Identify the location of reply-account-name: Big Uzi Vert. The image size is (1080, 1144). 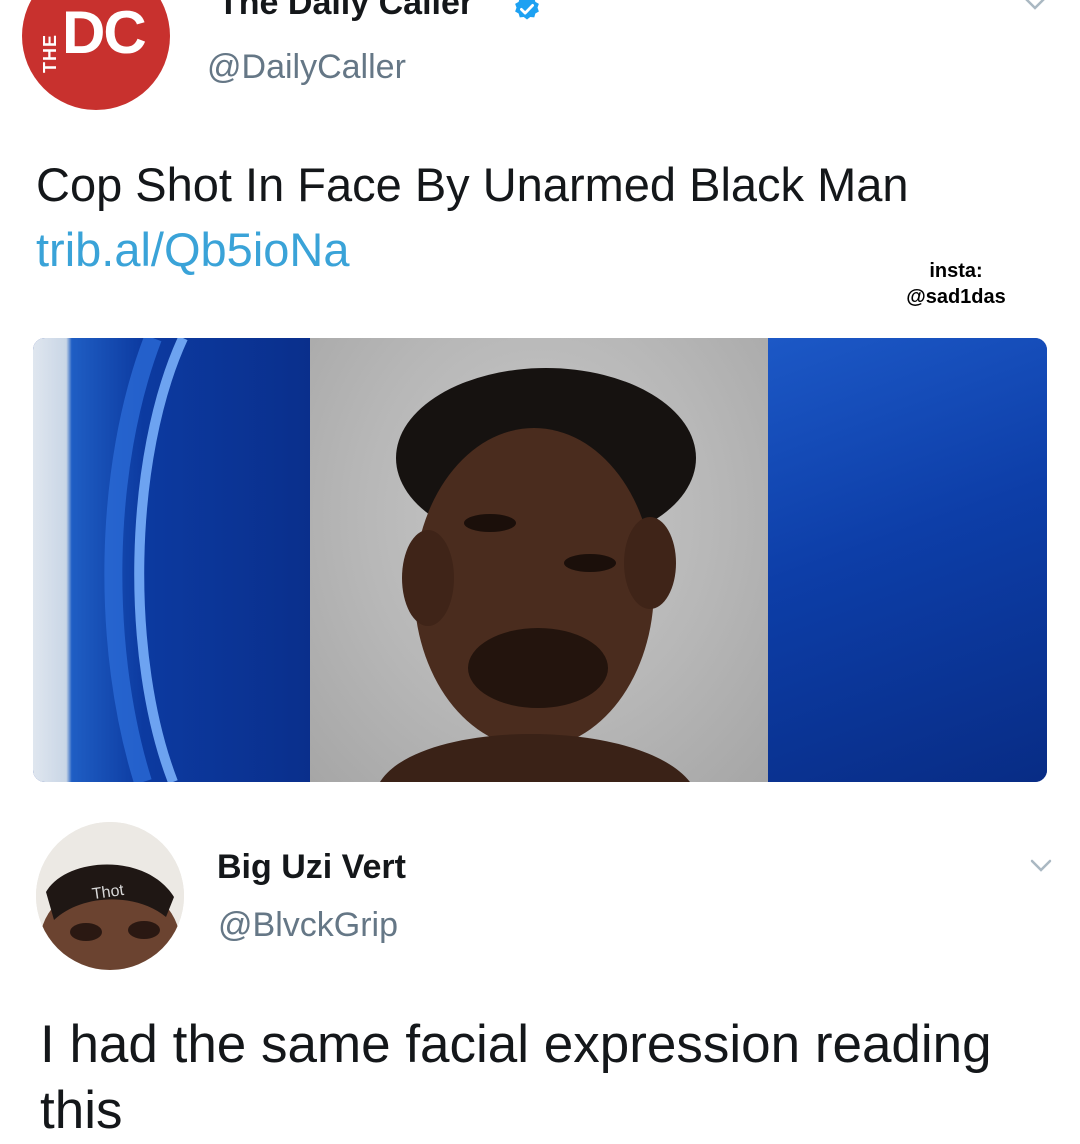
(311, 867).